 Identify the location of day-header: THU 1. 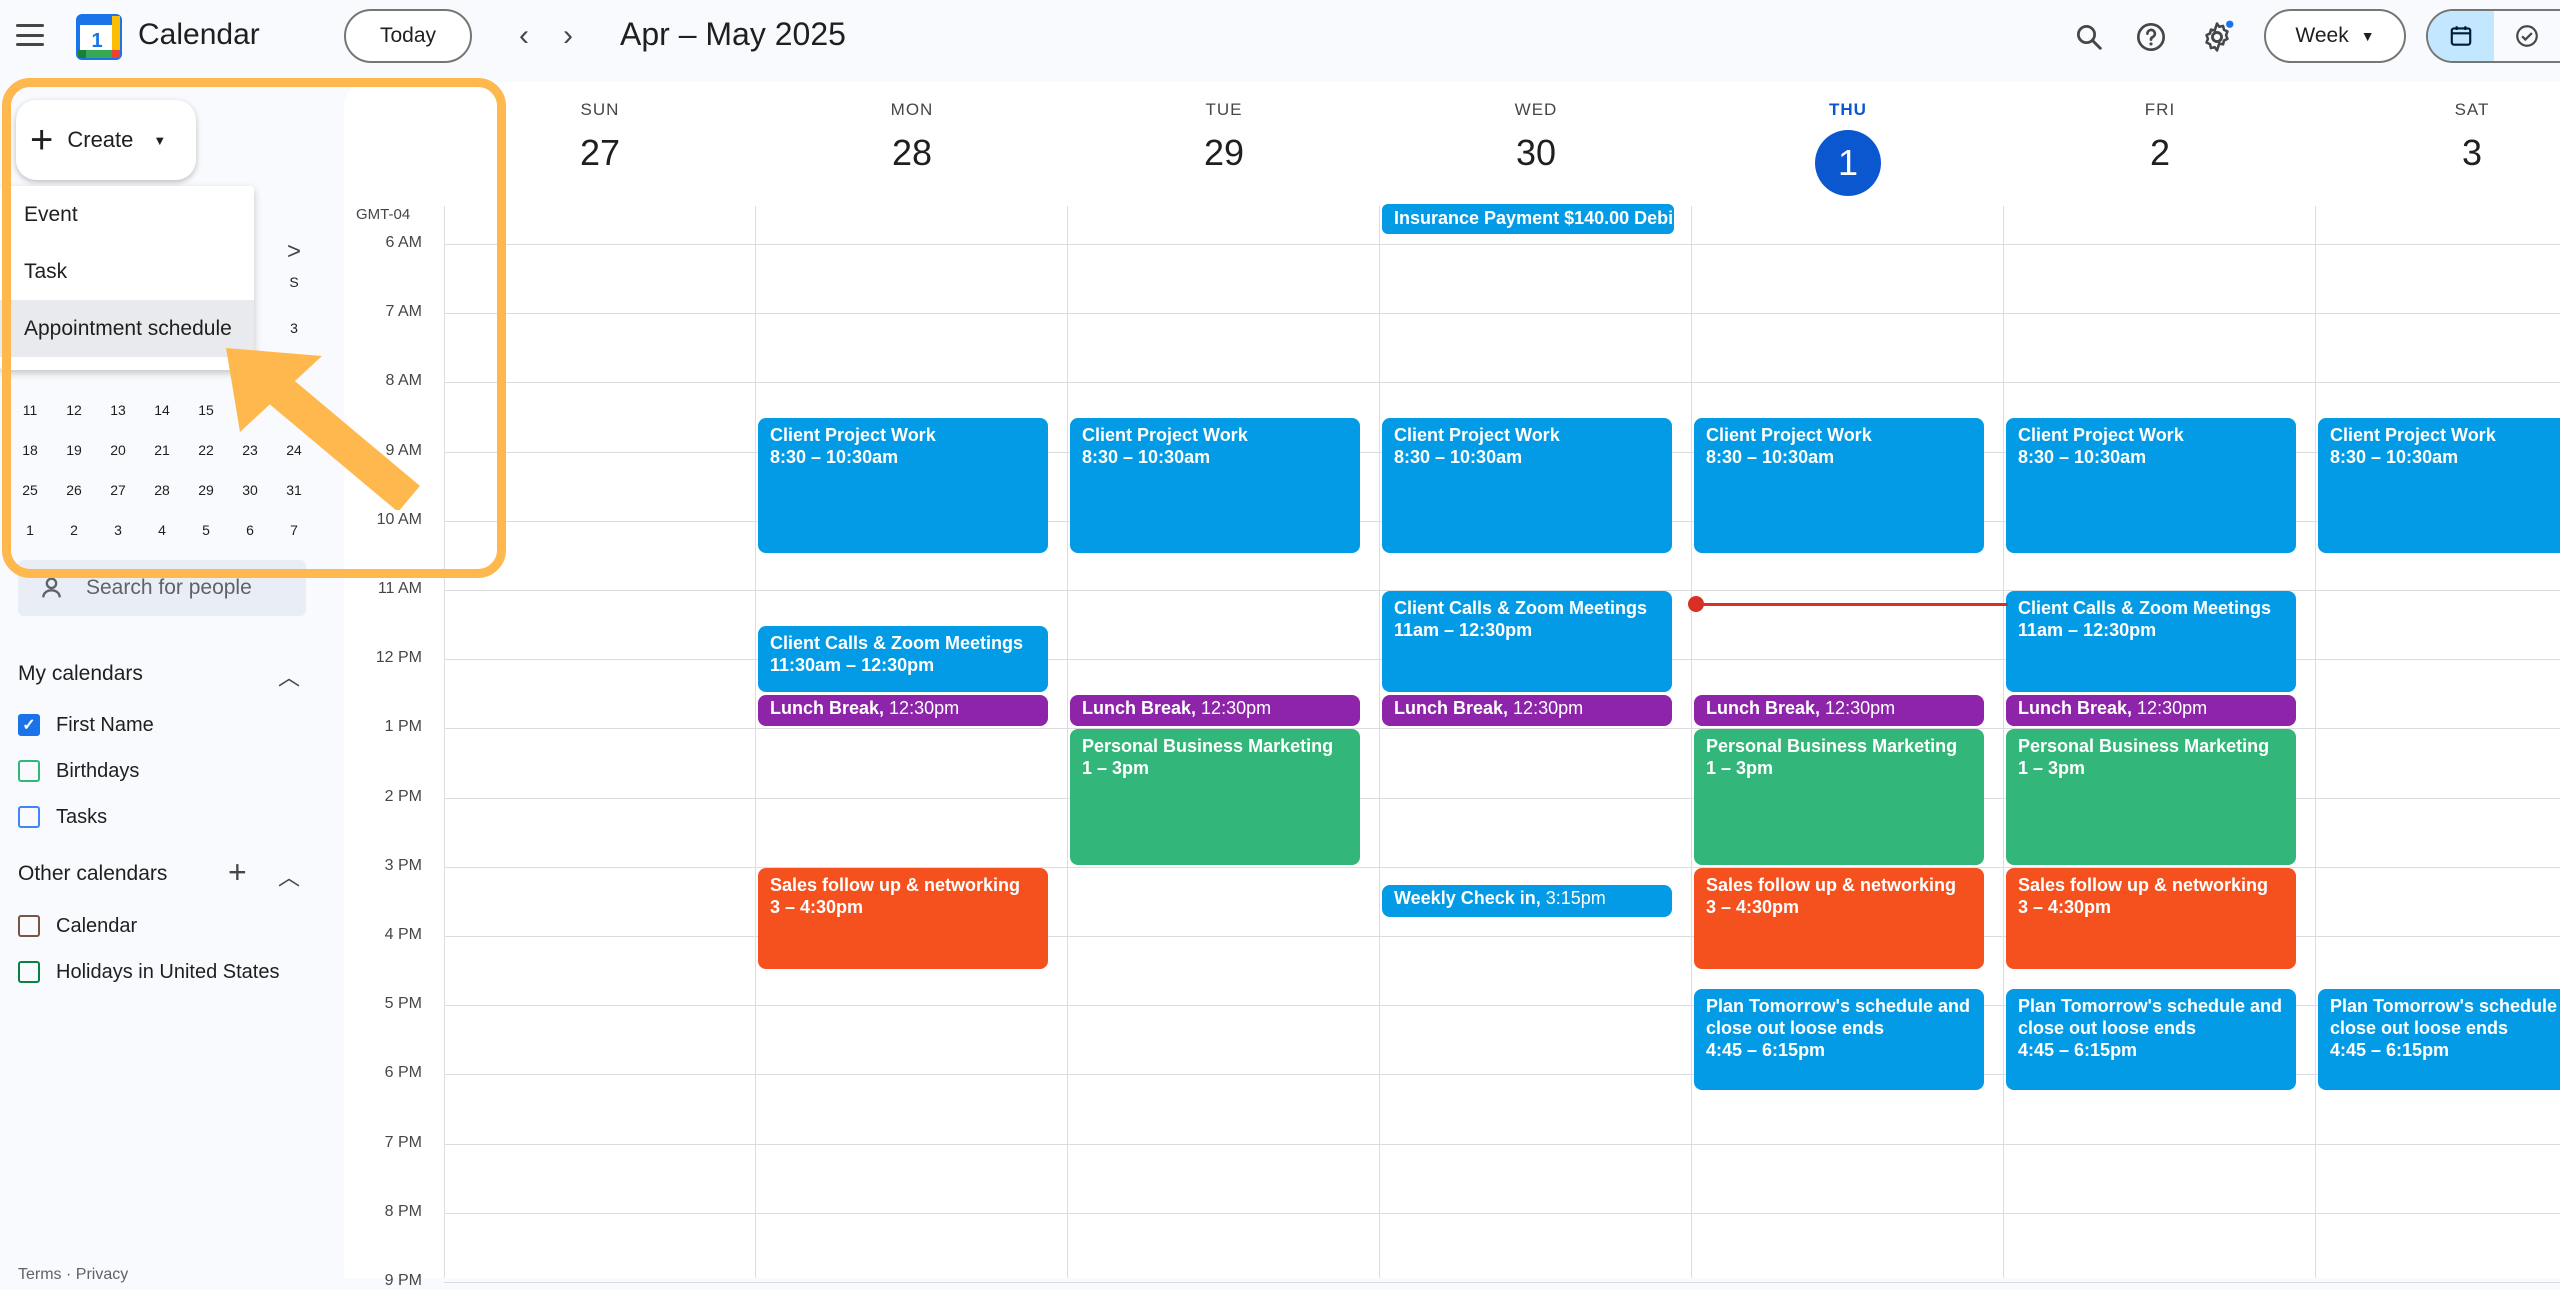
(1848, 148).